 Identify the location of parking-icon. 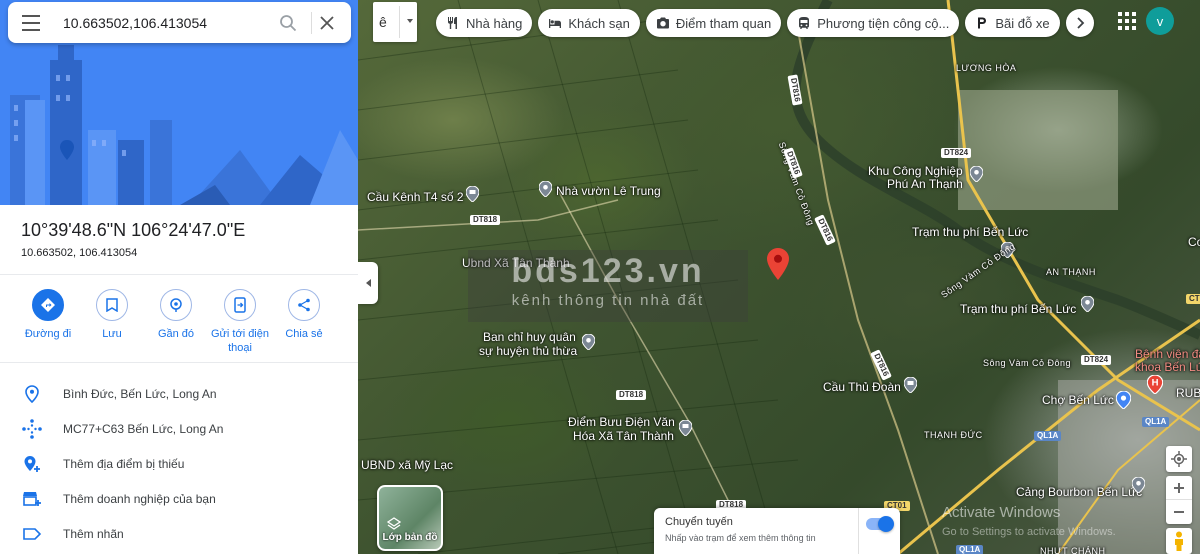
(982, 23).